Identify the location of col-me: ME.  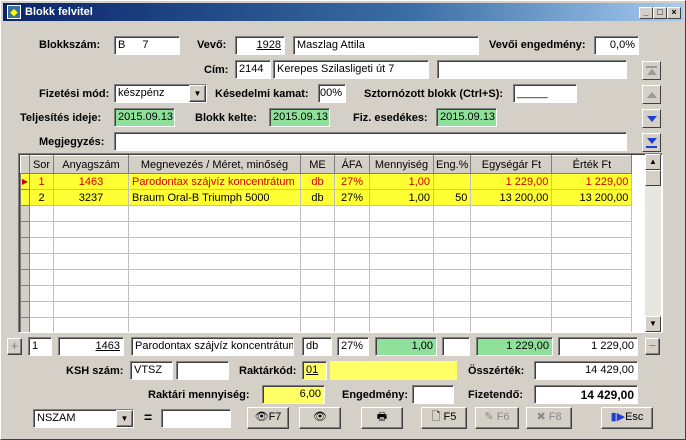
(317, 164).